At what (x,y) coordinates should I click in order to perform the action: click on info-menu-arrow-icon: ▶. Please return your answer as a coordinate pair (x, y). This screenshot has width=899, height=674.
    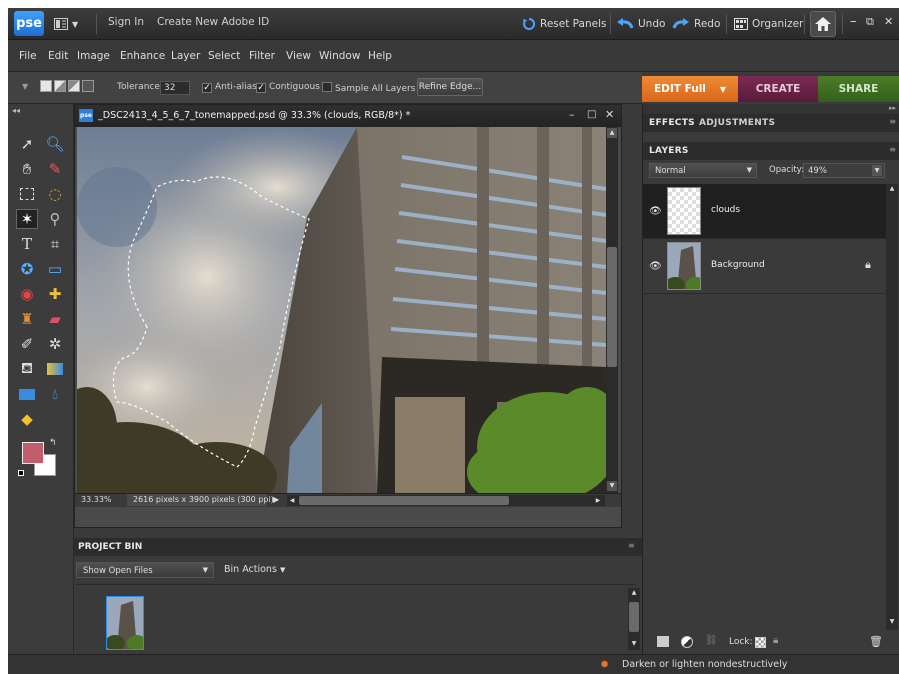
    Looking at the image, I should click on (276, 499).